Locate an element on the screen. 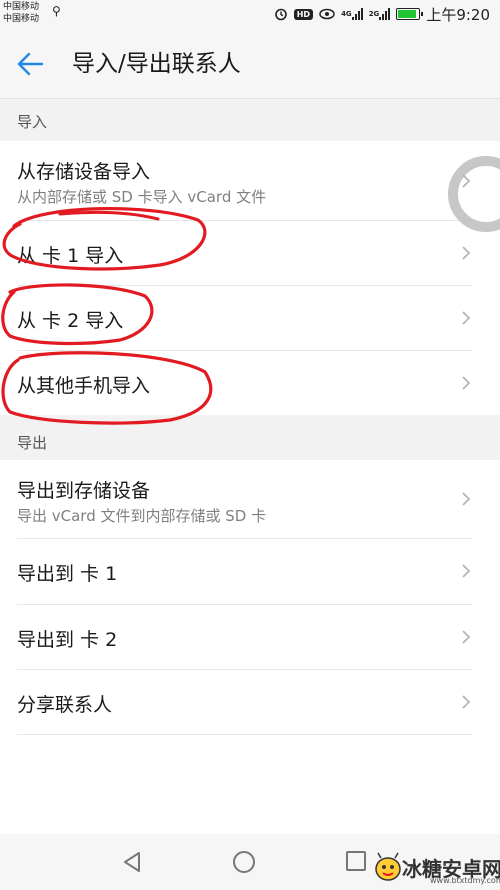 The width and height of the screenshot is (500, 890). item-label: 分享联系人 is located at coordinates (65, 705).